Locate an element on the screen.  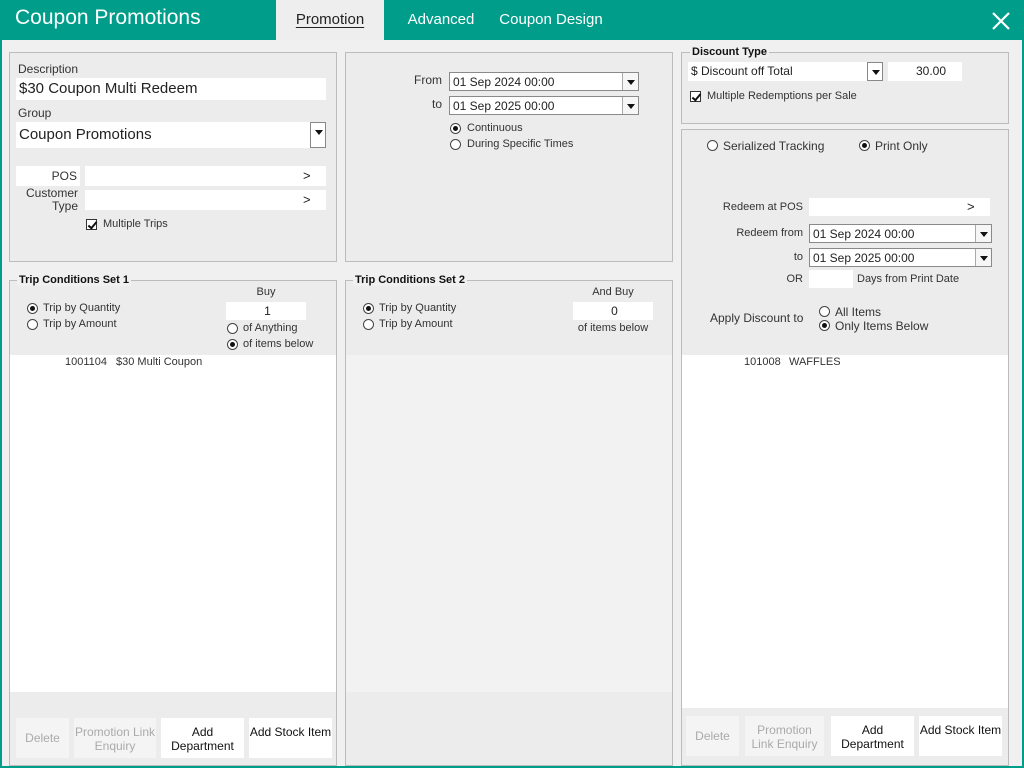
group-select: Coupon Promotions is located at coordinates (171, 135).